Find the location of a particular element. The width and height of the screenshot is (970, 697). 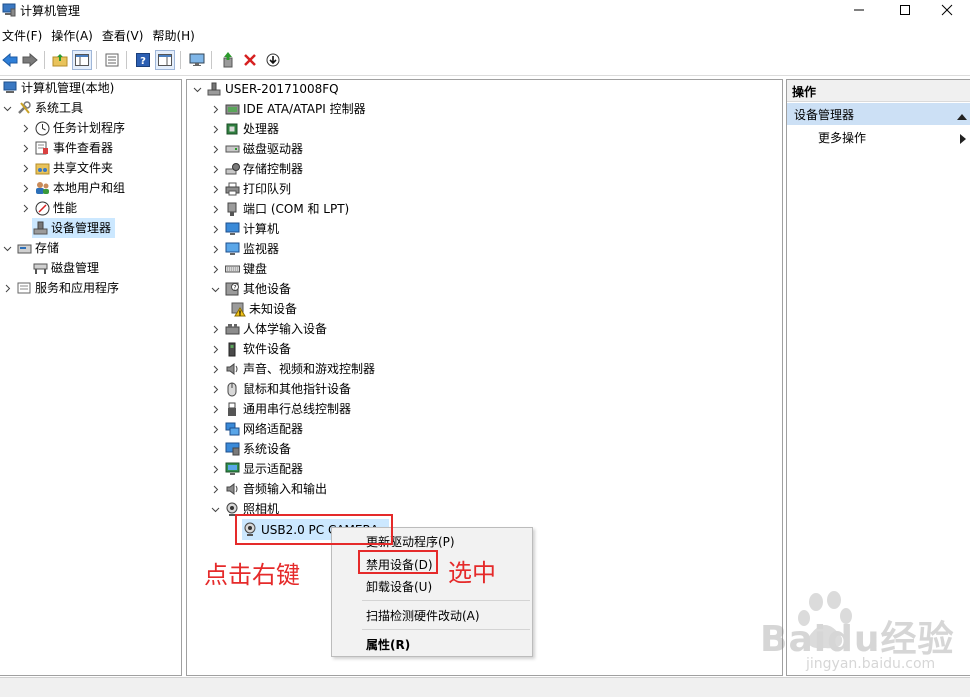

view-icon is located at coordinates (165, 60).